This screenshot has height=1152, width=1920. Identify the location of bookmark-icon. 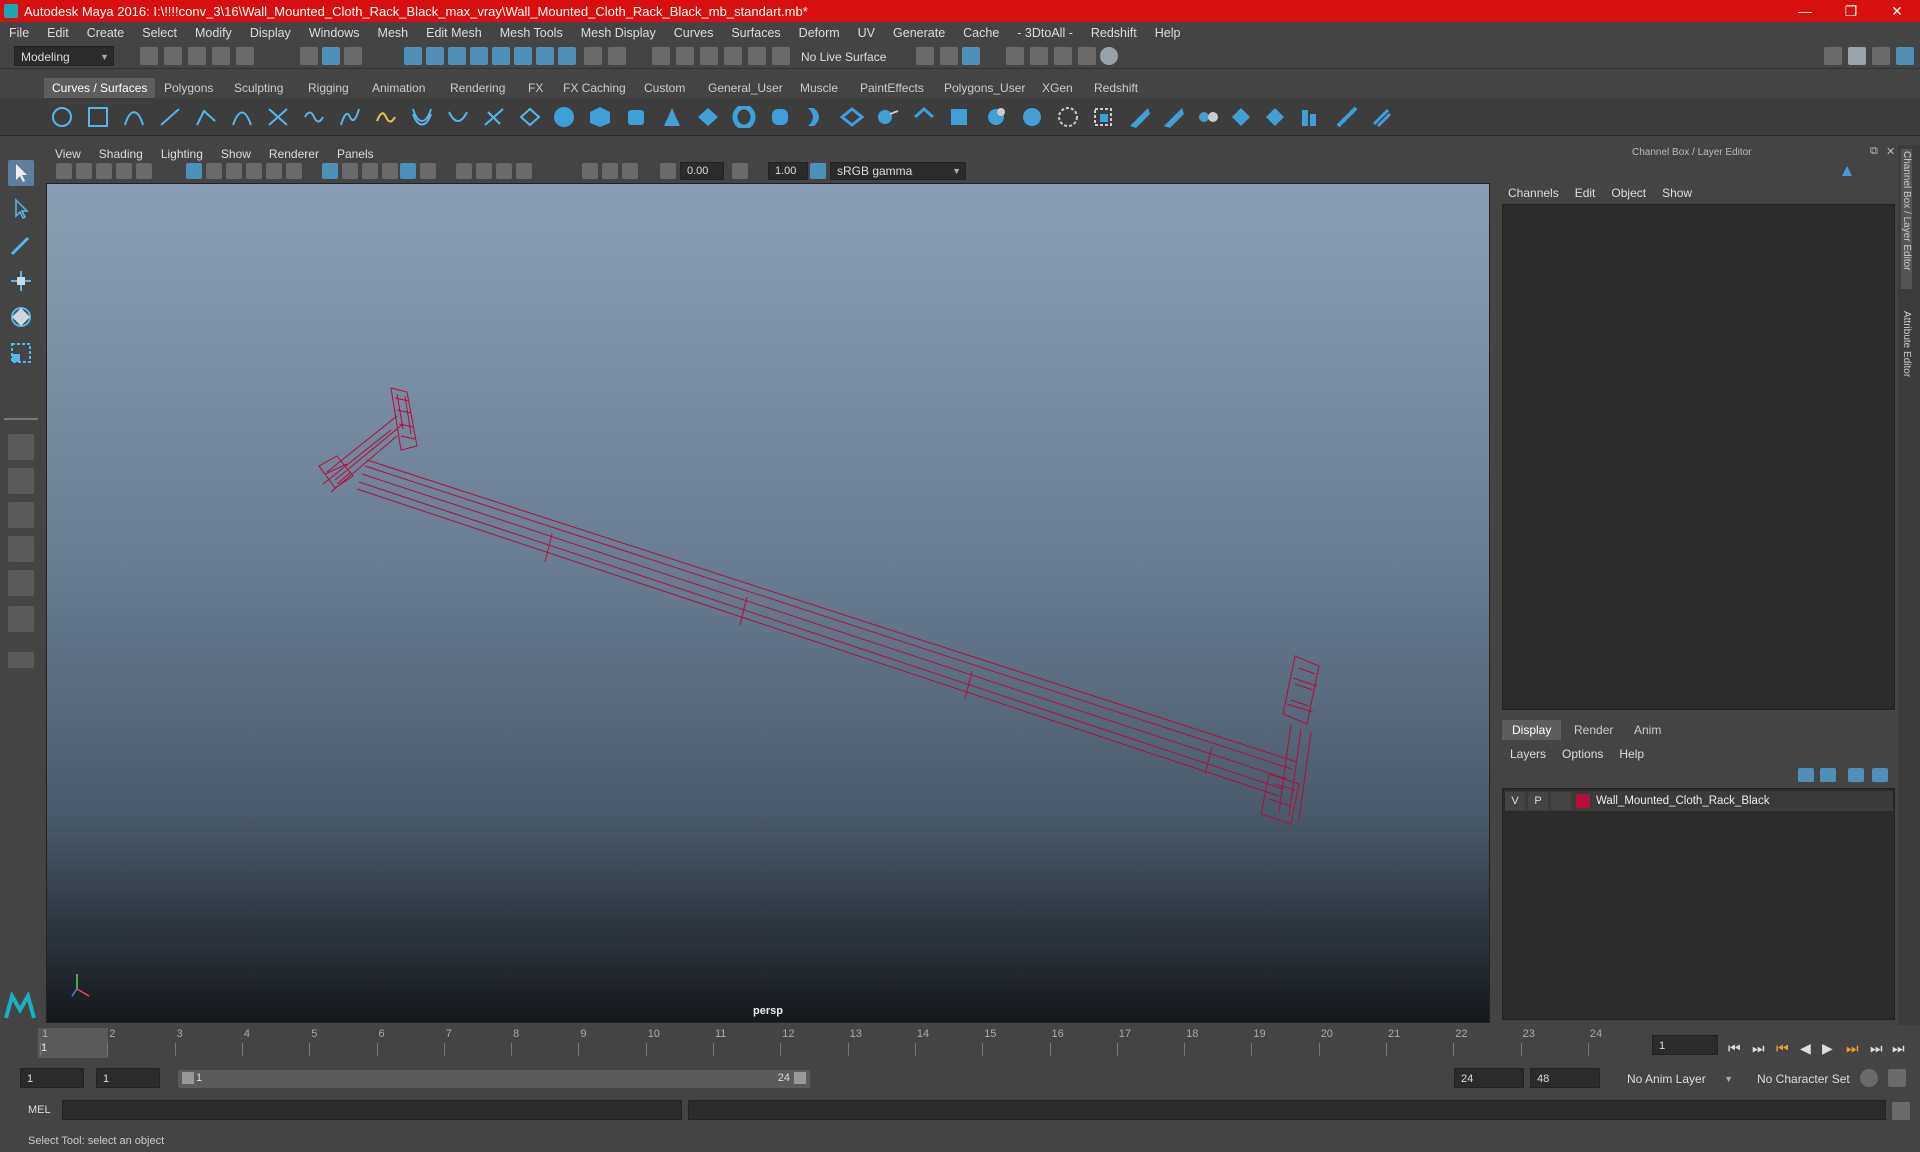
(104, 171).